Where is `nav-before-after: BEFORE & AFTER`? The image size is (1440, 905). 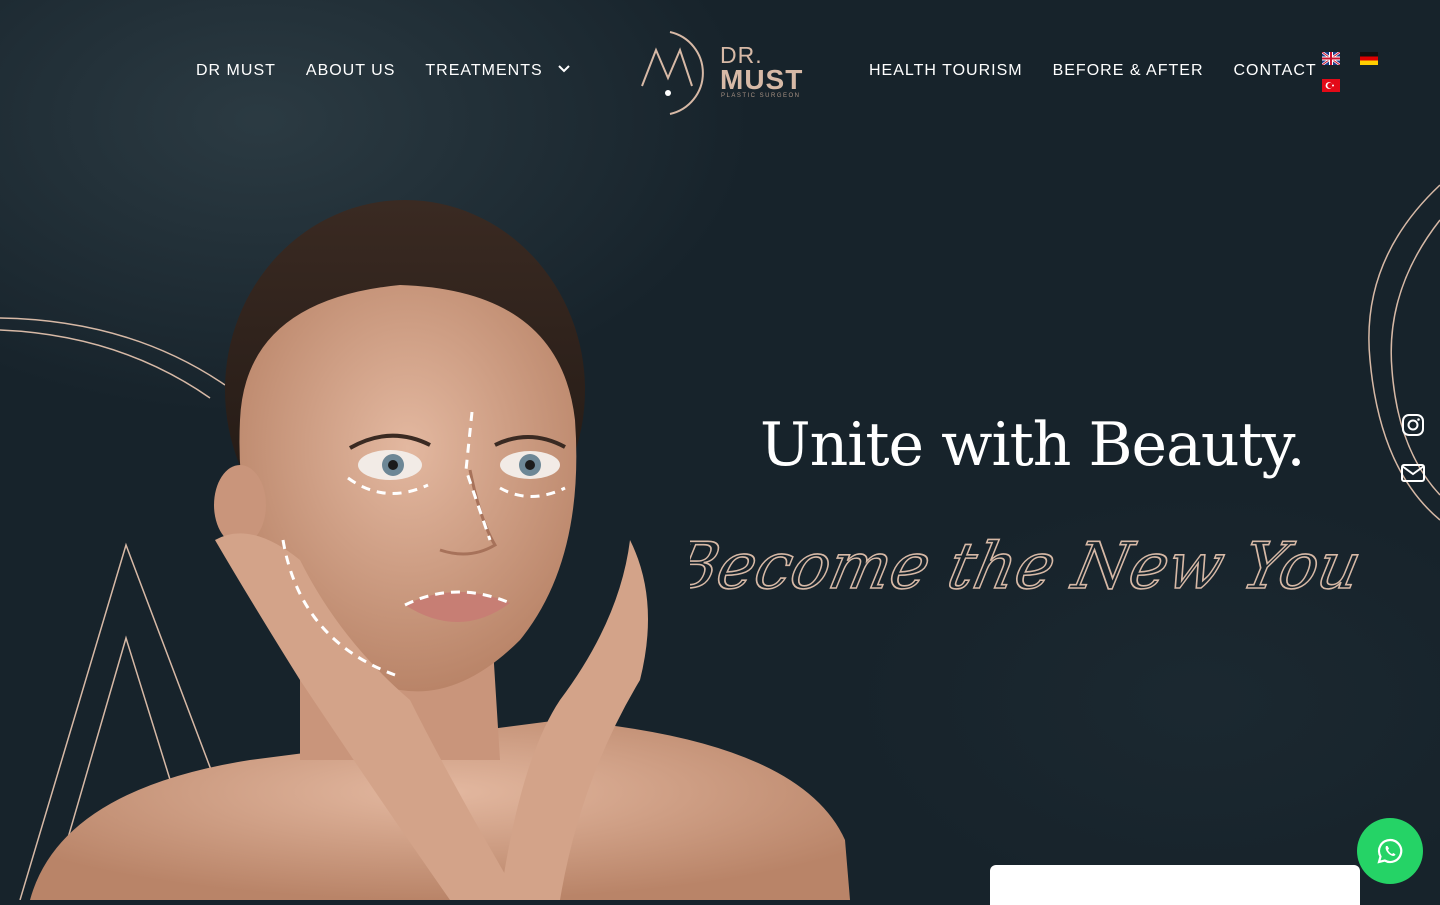
nav-before-after: BEFORE & AFTER is located at coordinates (1128, 71).